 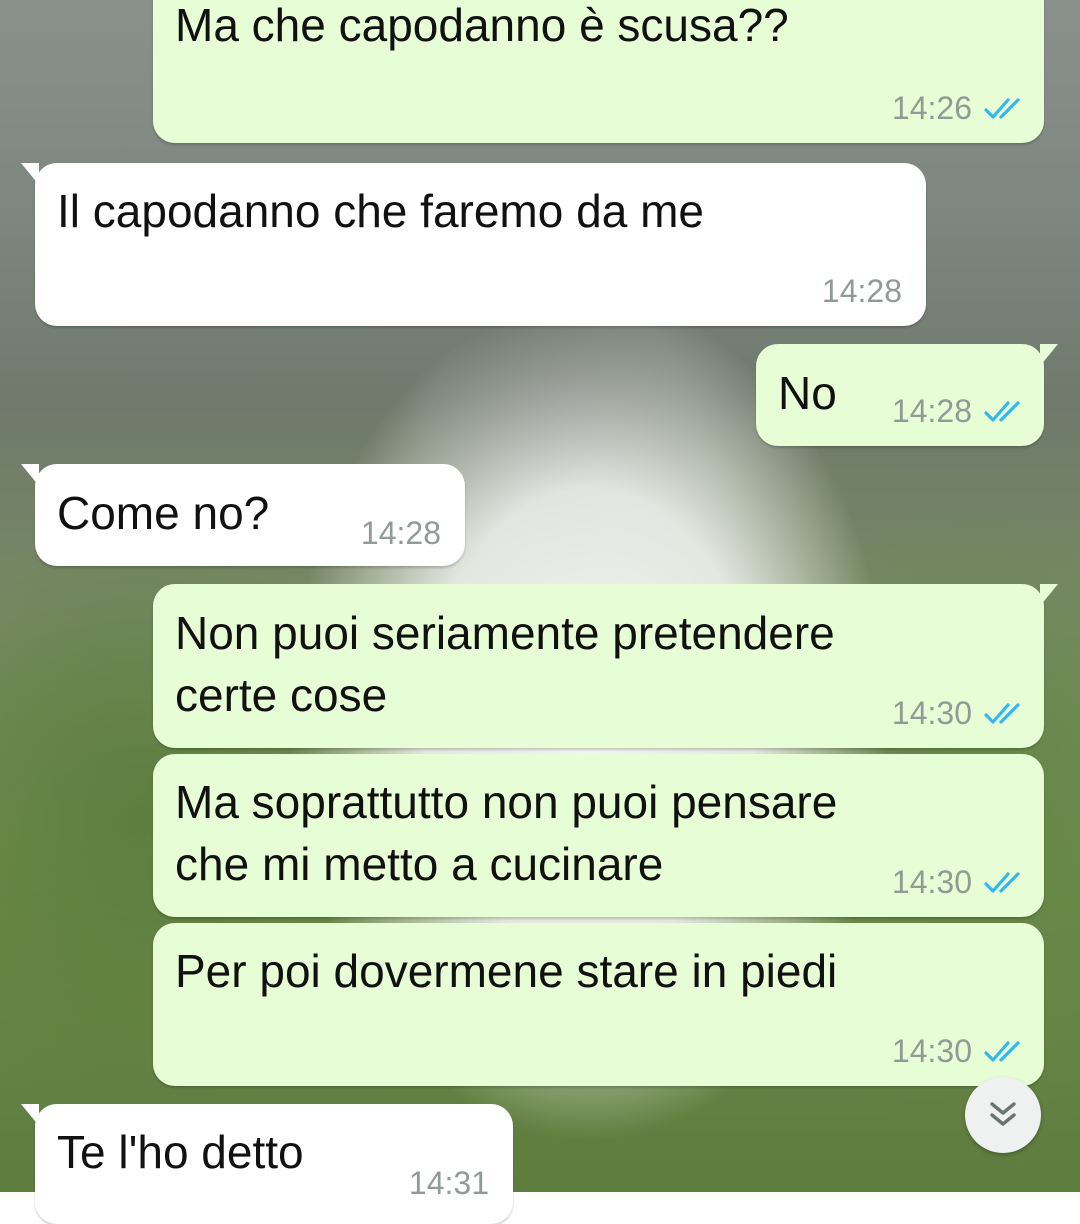 I want to click on message-text: Ma che capodanno è scusa??, so click(x=482, y=25).